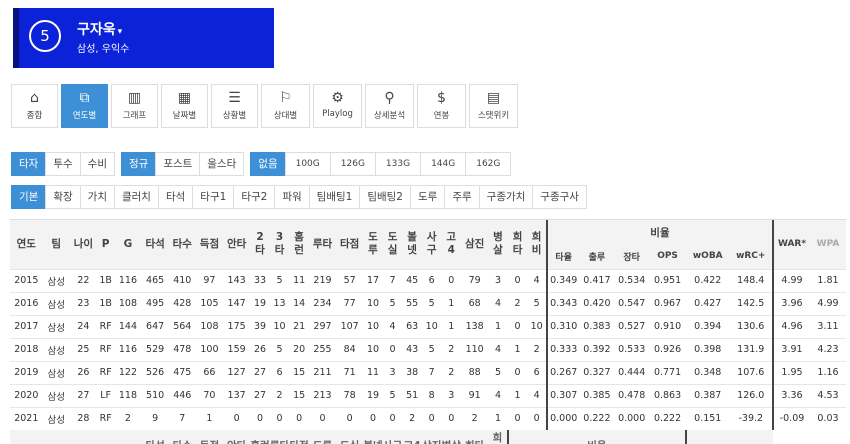  Describe the element at coordinates (708, 256) in the screenshot. I see `column-header: wOBA` at that location.